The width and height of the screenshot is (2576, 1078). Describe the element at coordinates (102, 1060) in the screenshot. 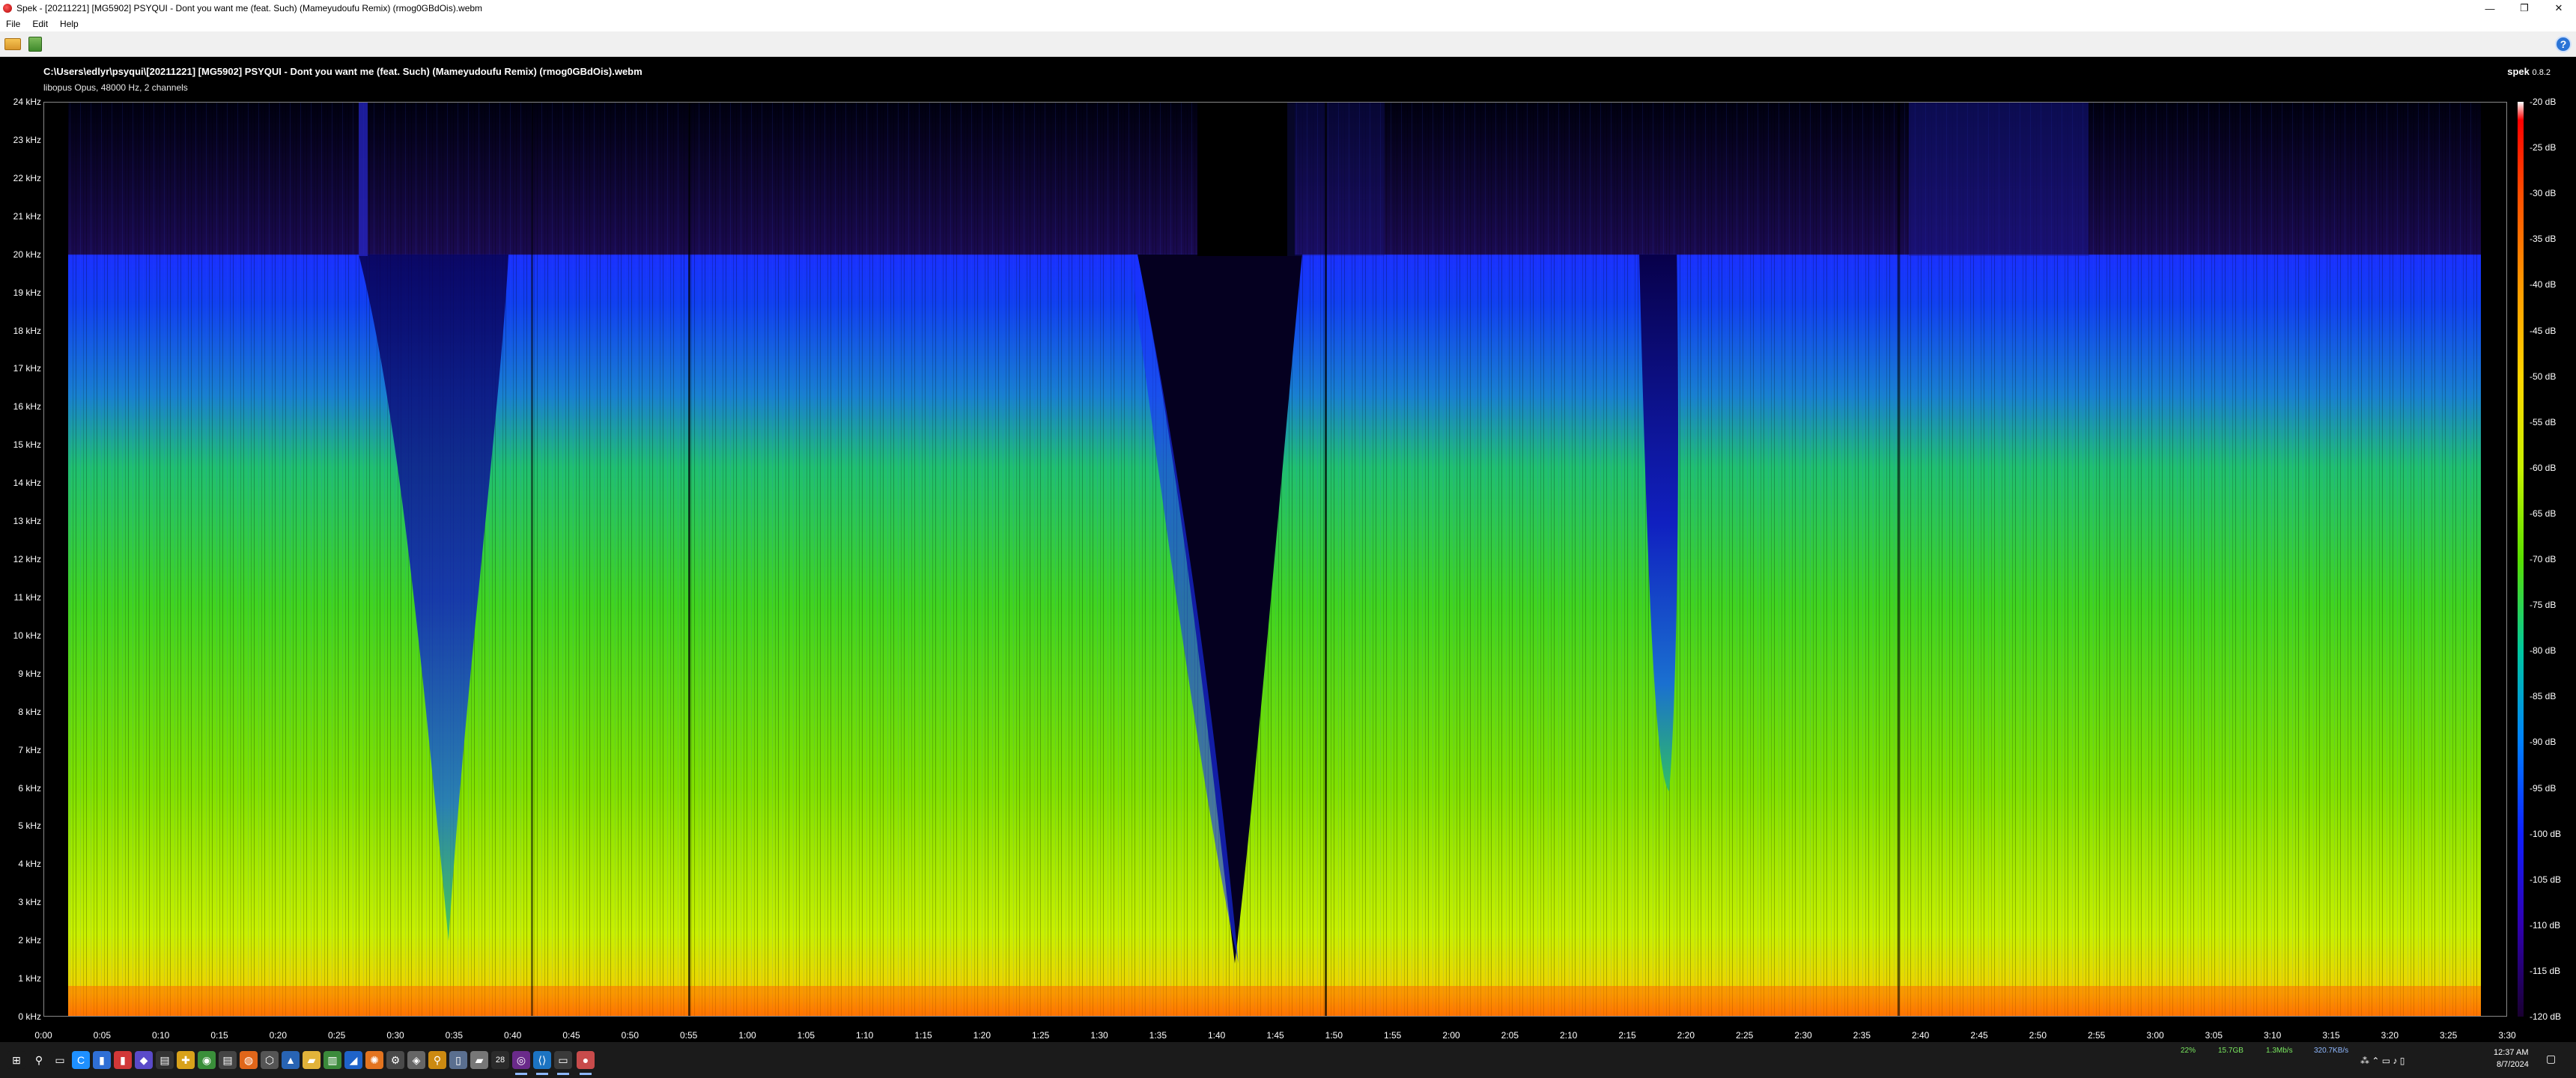

I see `app-icon-blue: ▮` at that location.